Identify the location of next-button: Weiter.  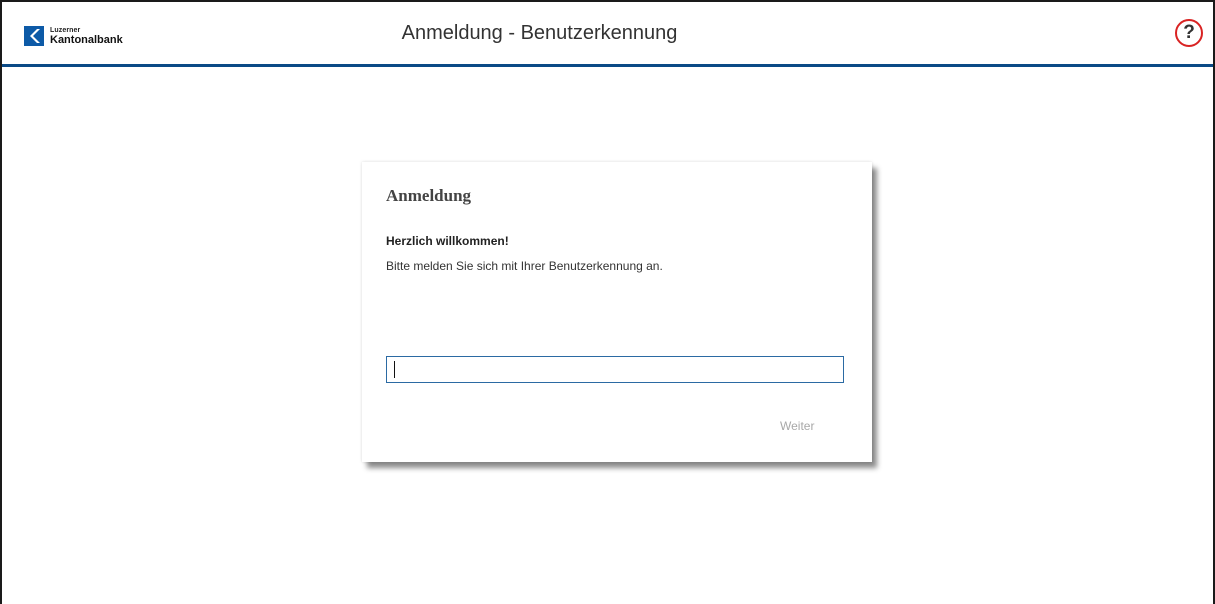
(797, 426).